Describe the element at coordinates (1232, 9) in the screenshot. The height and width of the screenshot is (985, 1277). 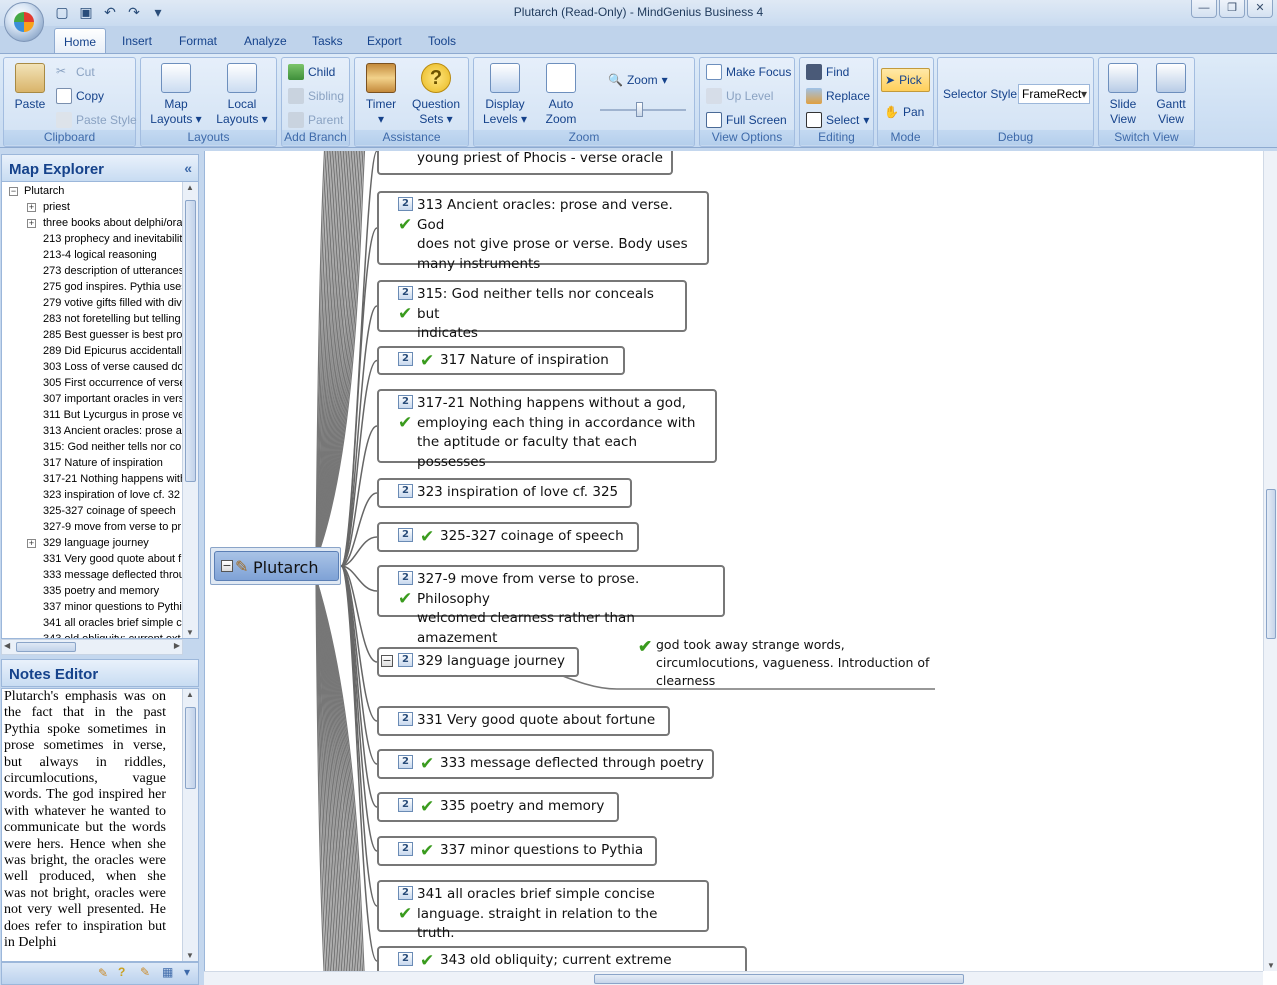
I see `maximize-button: ❐` at that location.